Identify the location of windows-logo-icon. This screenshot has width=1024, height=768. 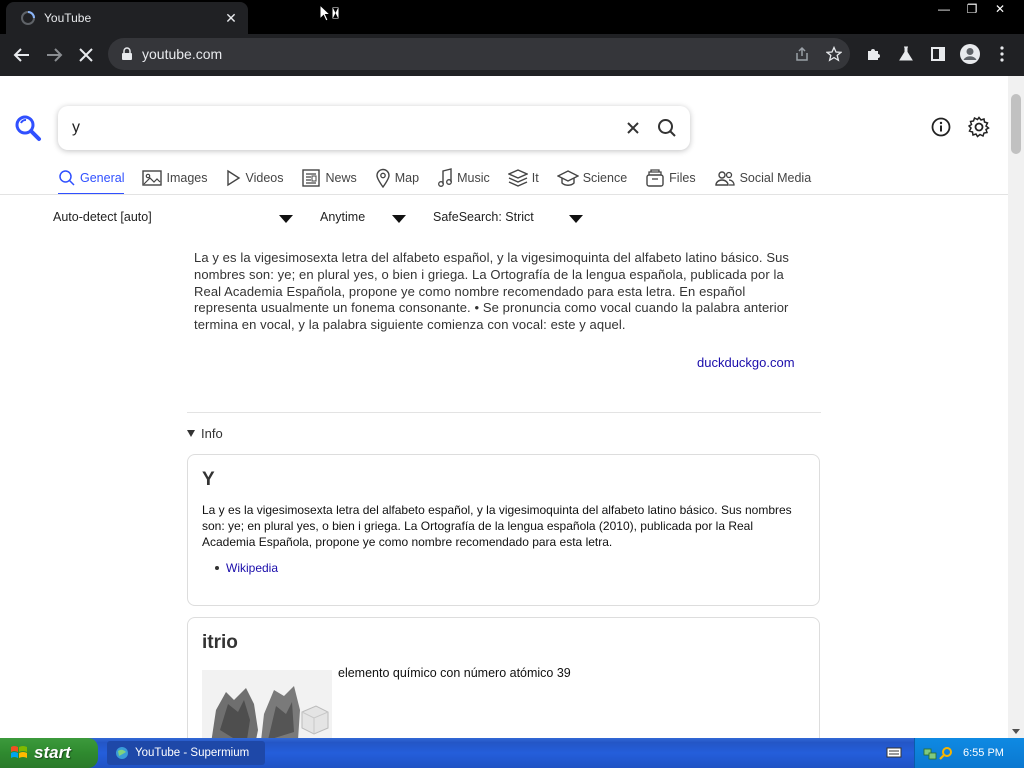
(19, 752).